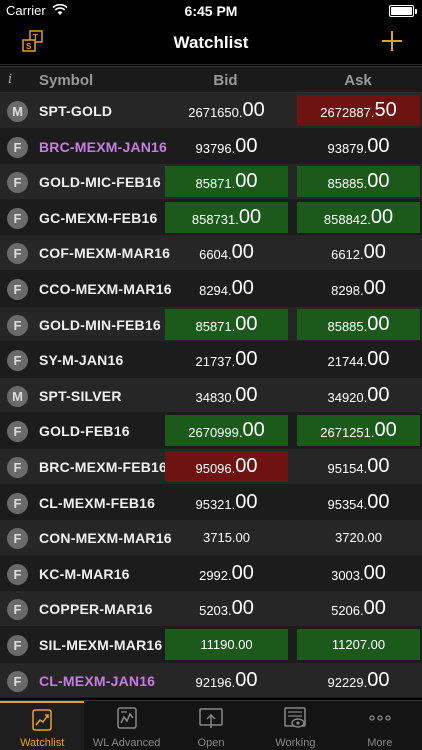  I want to click on bid-price: 6604. 00, so click(226, 252).